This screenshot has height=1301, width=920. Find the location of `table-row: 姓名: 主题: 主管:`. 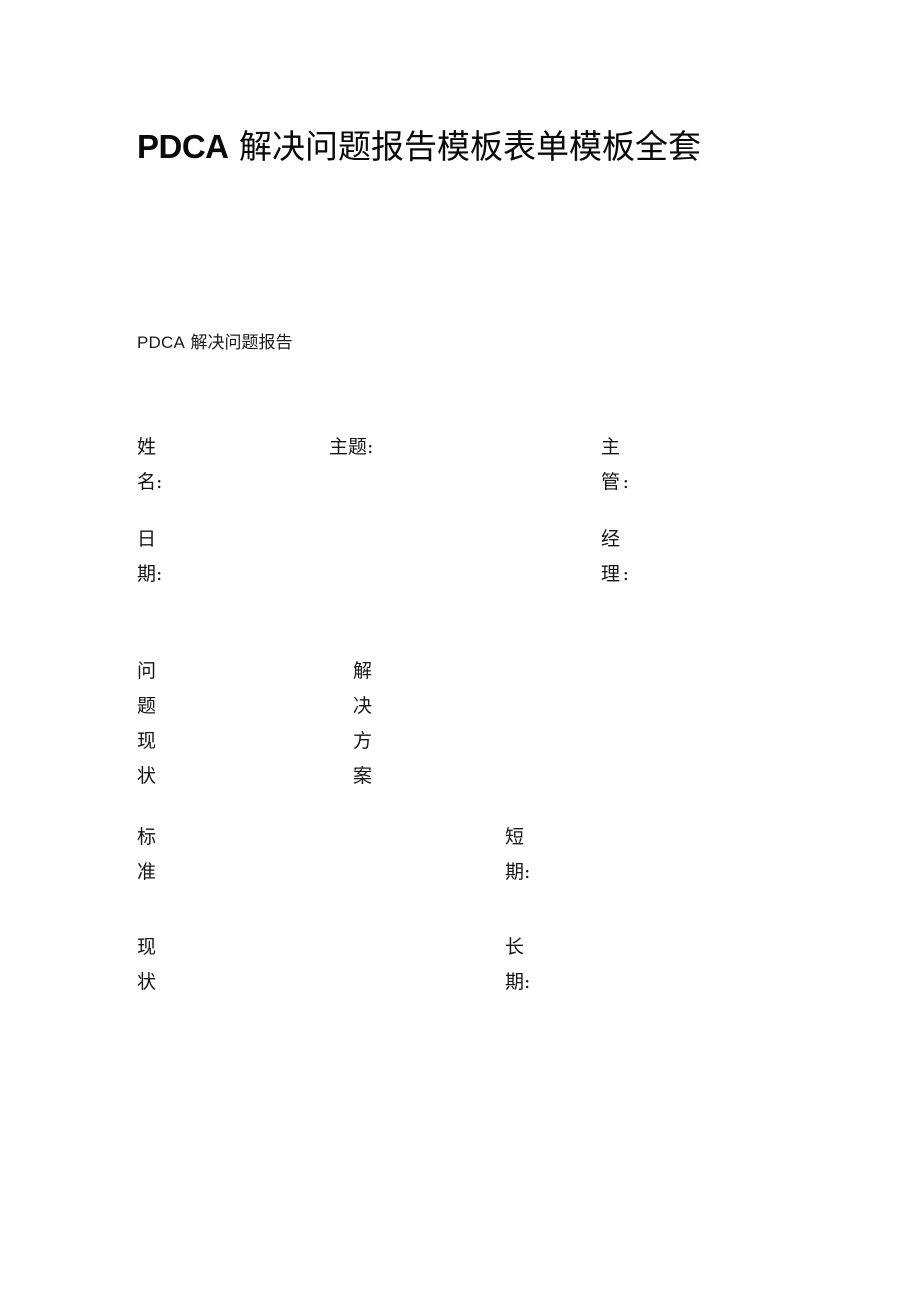

table-row: 姓名: 主题: 主管: is located at coordinates (383, 465).